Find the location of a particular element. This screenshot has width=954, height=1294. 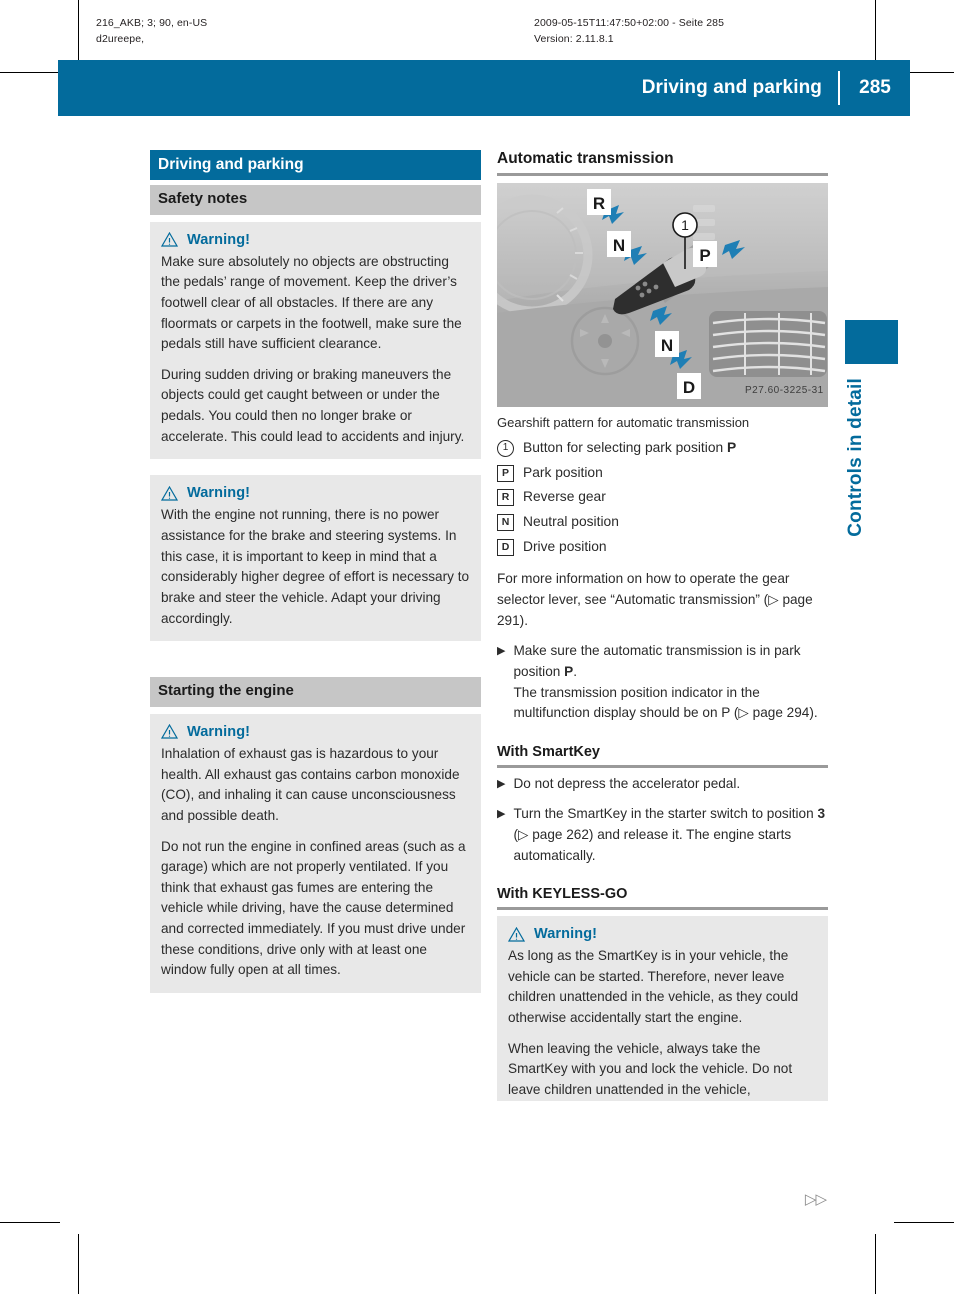

gearshift-photo: 1 R N P N D P27.60-3225-31 is located at coordinates (662, 294).